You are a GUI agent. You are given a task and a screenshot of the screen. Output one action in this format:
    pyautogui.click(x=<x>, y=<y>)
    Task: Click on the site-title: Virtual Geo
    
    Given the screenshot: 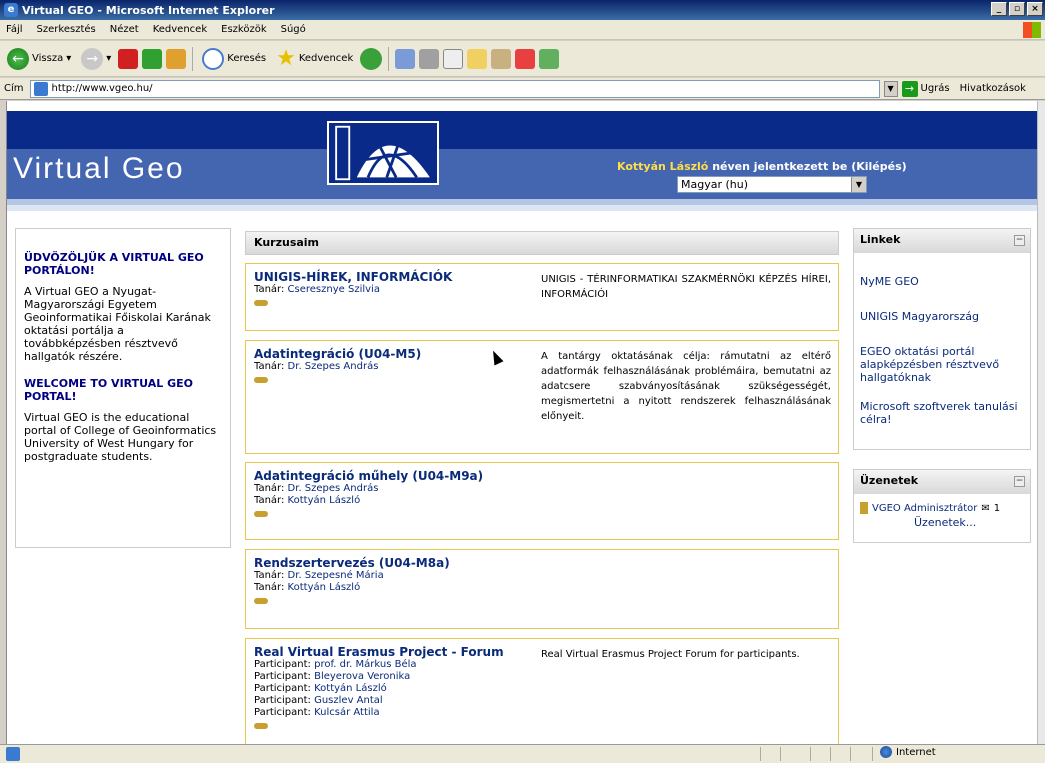 What is the action you would take?
    pyautogui.click(x=99, y=168)
    